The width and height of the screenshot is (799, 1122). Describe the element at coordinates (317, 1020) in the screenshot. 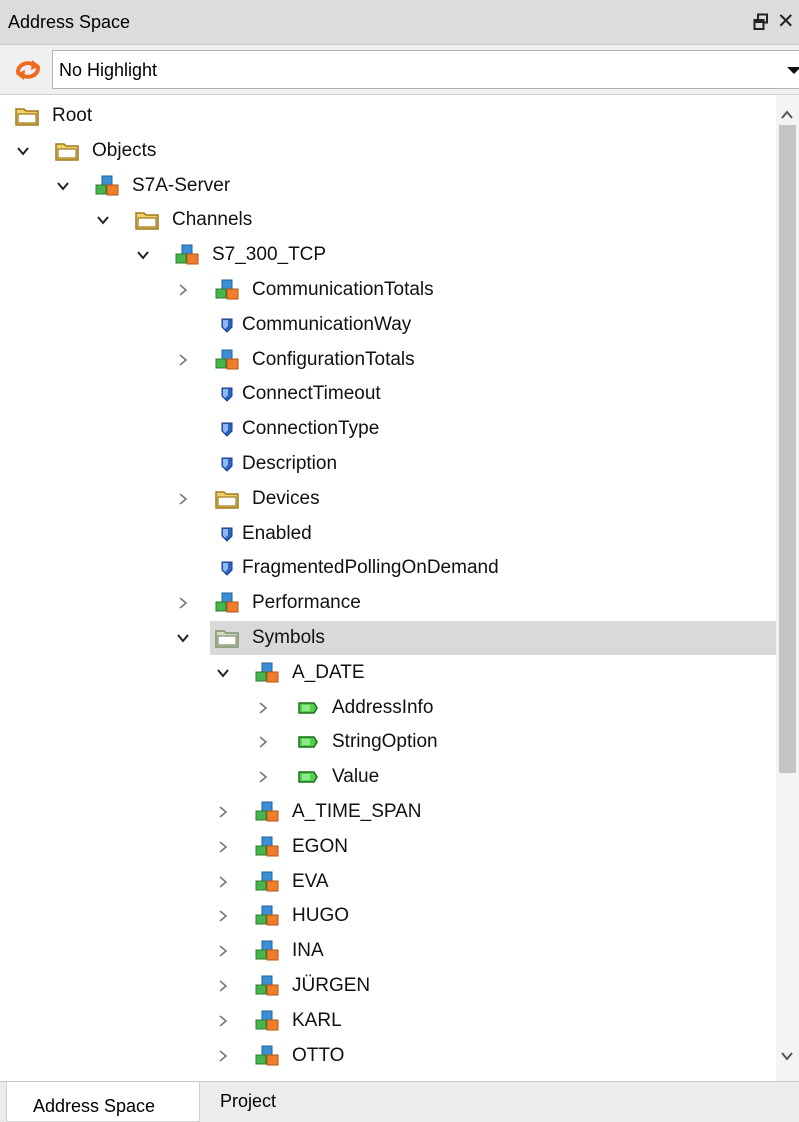

I see `tree-node-label: KARL` at that location.